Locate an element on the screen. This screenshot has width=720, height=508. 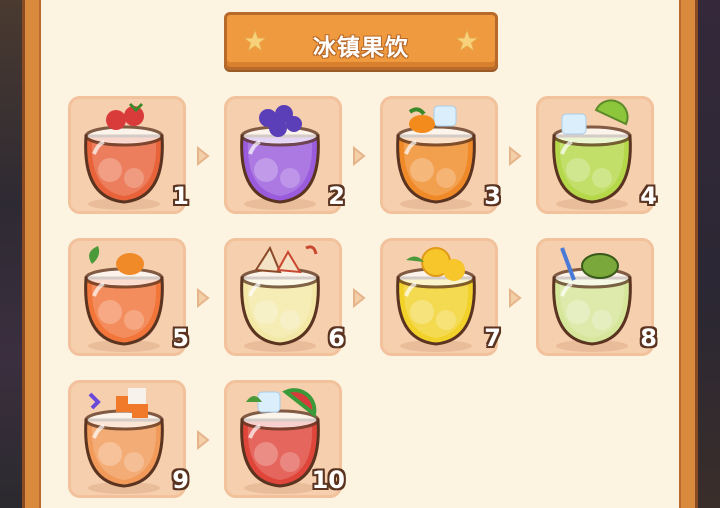
drink-number: 1 is located at coordinates (180, 196).